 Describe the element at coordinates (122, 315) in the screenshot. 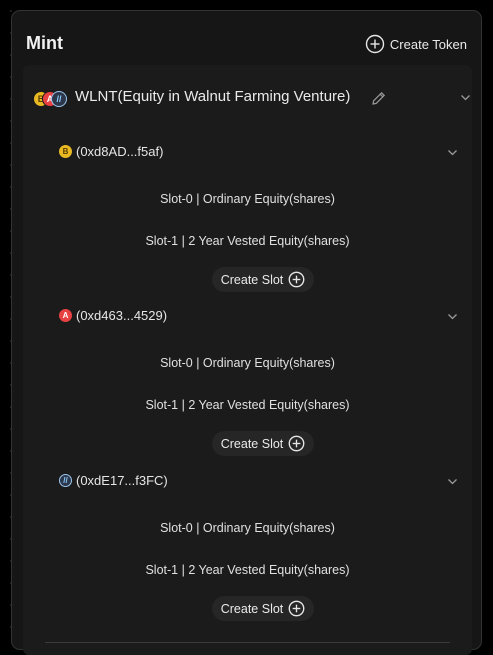

I see `chain-address: (0xd463...4529)` at that location.